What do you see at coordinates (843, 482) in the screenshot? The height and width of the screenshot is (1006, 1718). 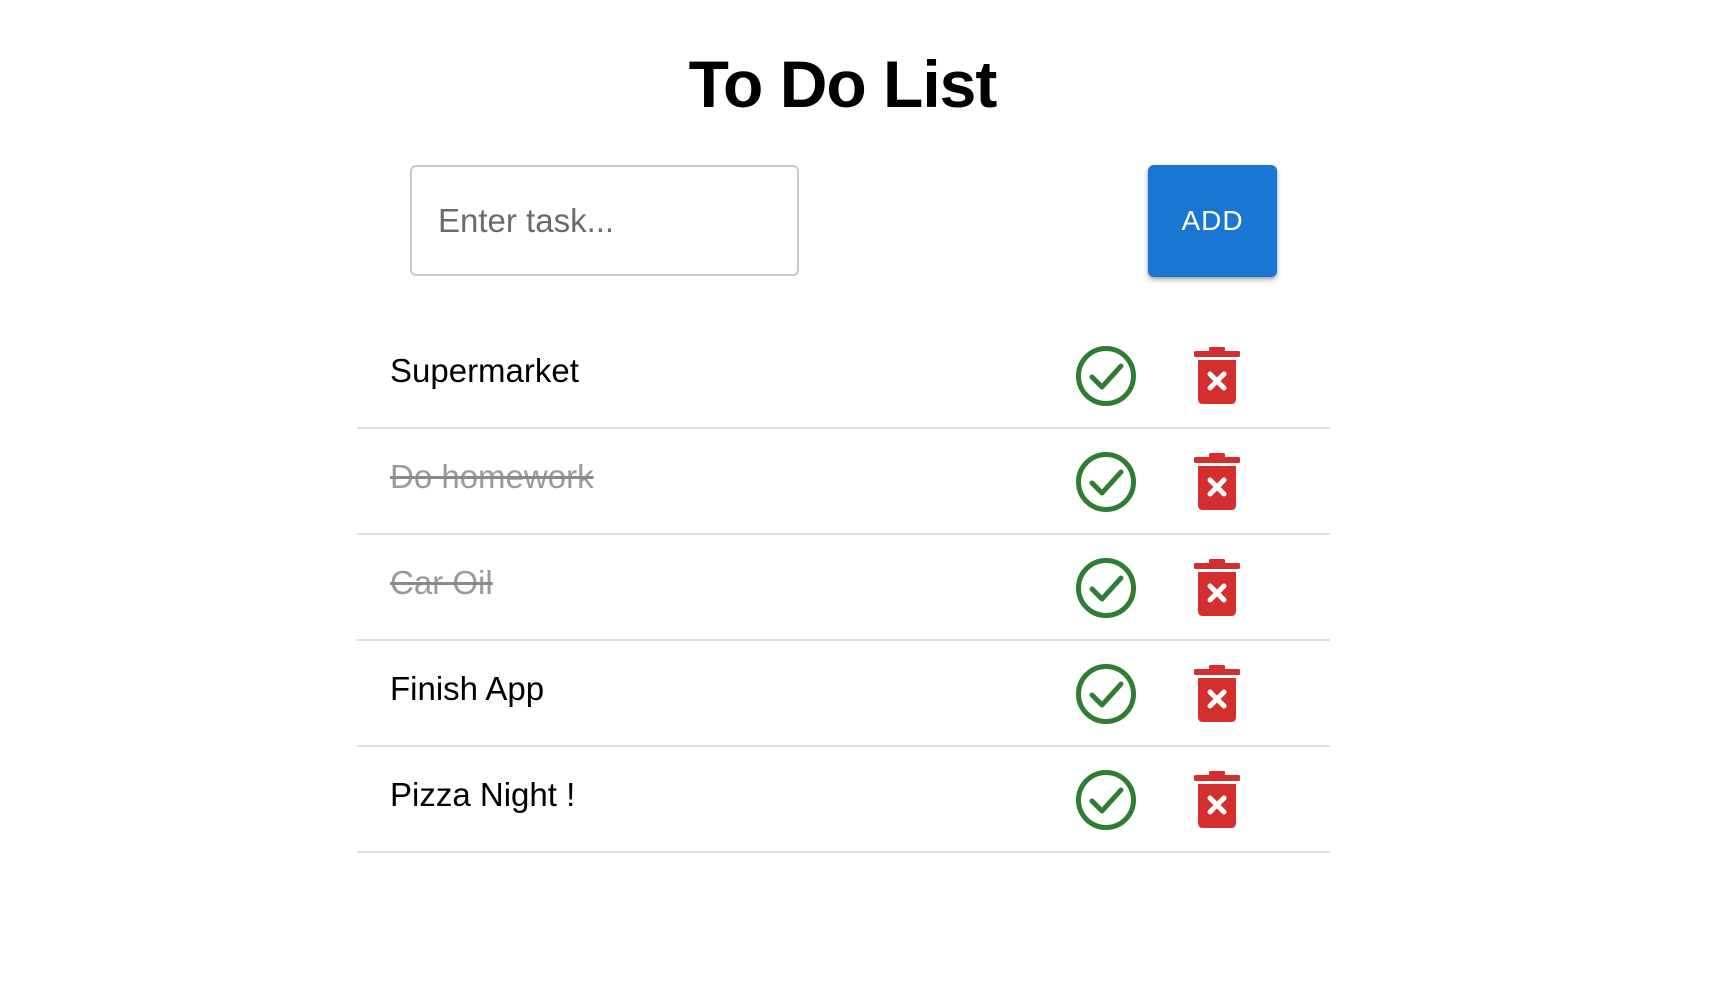 I see `task-item: Do homework` at bounding box center [843, 482].